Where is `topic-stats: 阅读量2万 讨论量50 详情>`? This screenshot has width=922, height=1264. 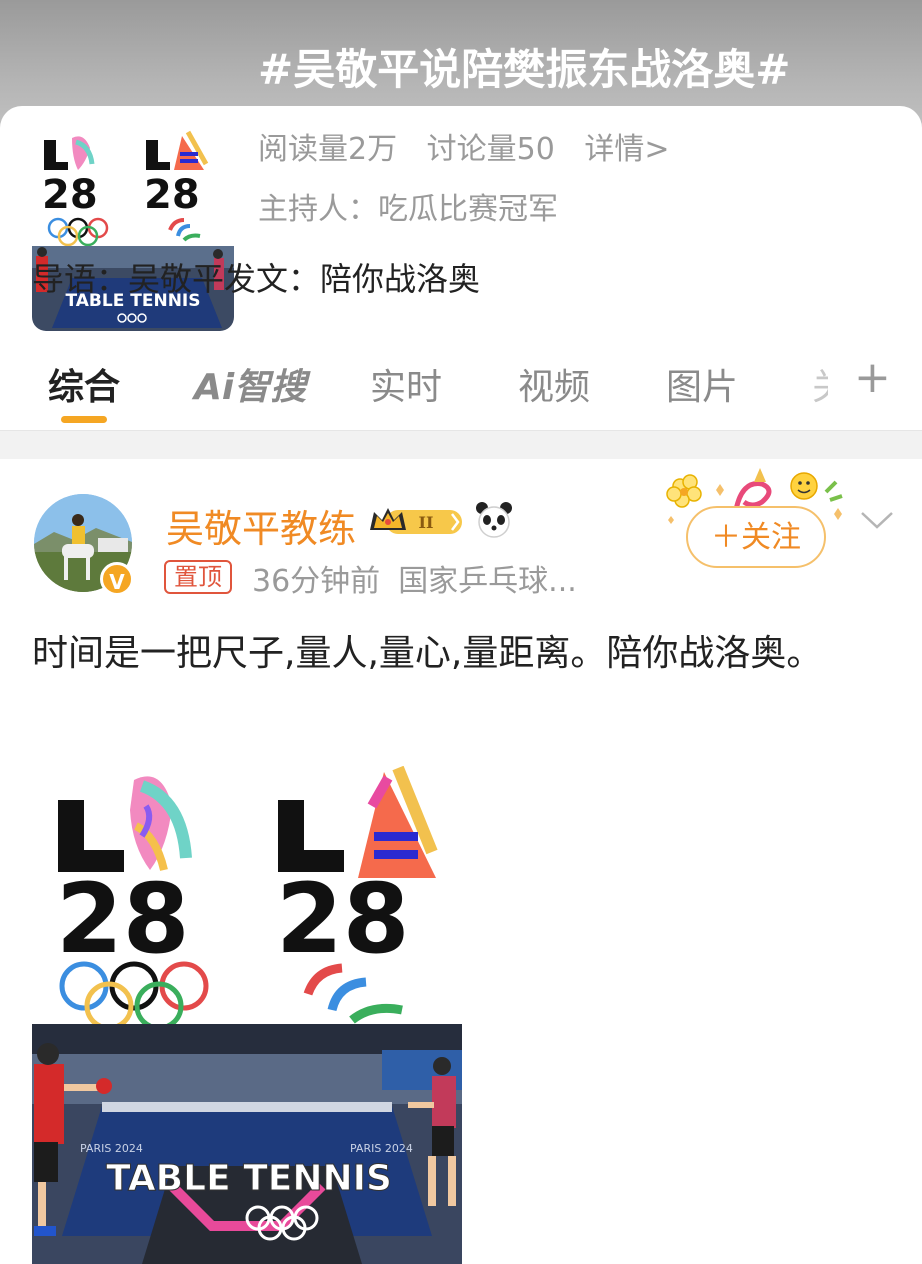 topic-stats: 阅读量2万 讨论量50 详情> is located at coordinates (474, 146).